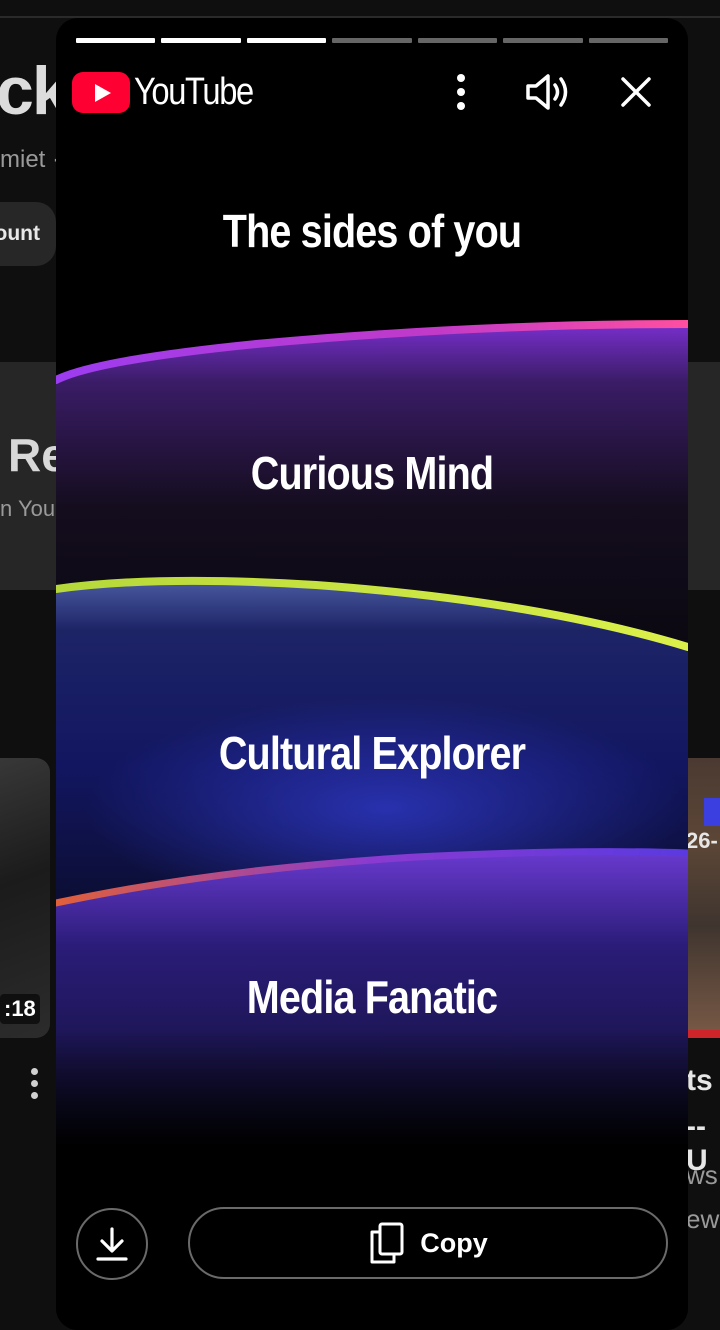 The width and height of the screenshot is (720, 1330). What do you see at coordinates (703, 1219) in the screenshot?
I see `video-meta-line: ew` at bounding box center [703, 1219].